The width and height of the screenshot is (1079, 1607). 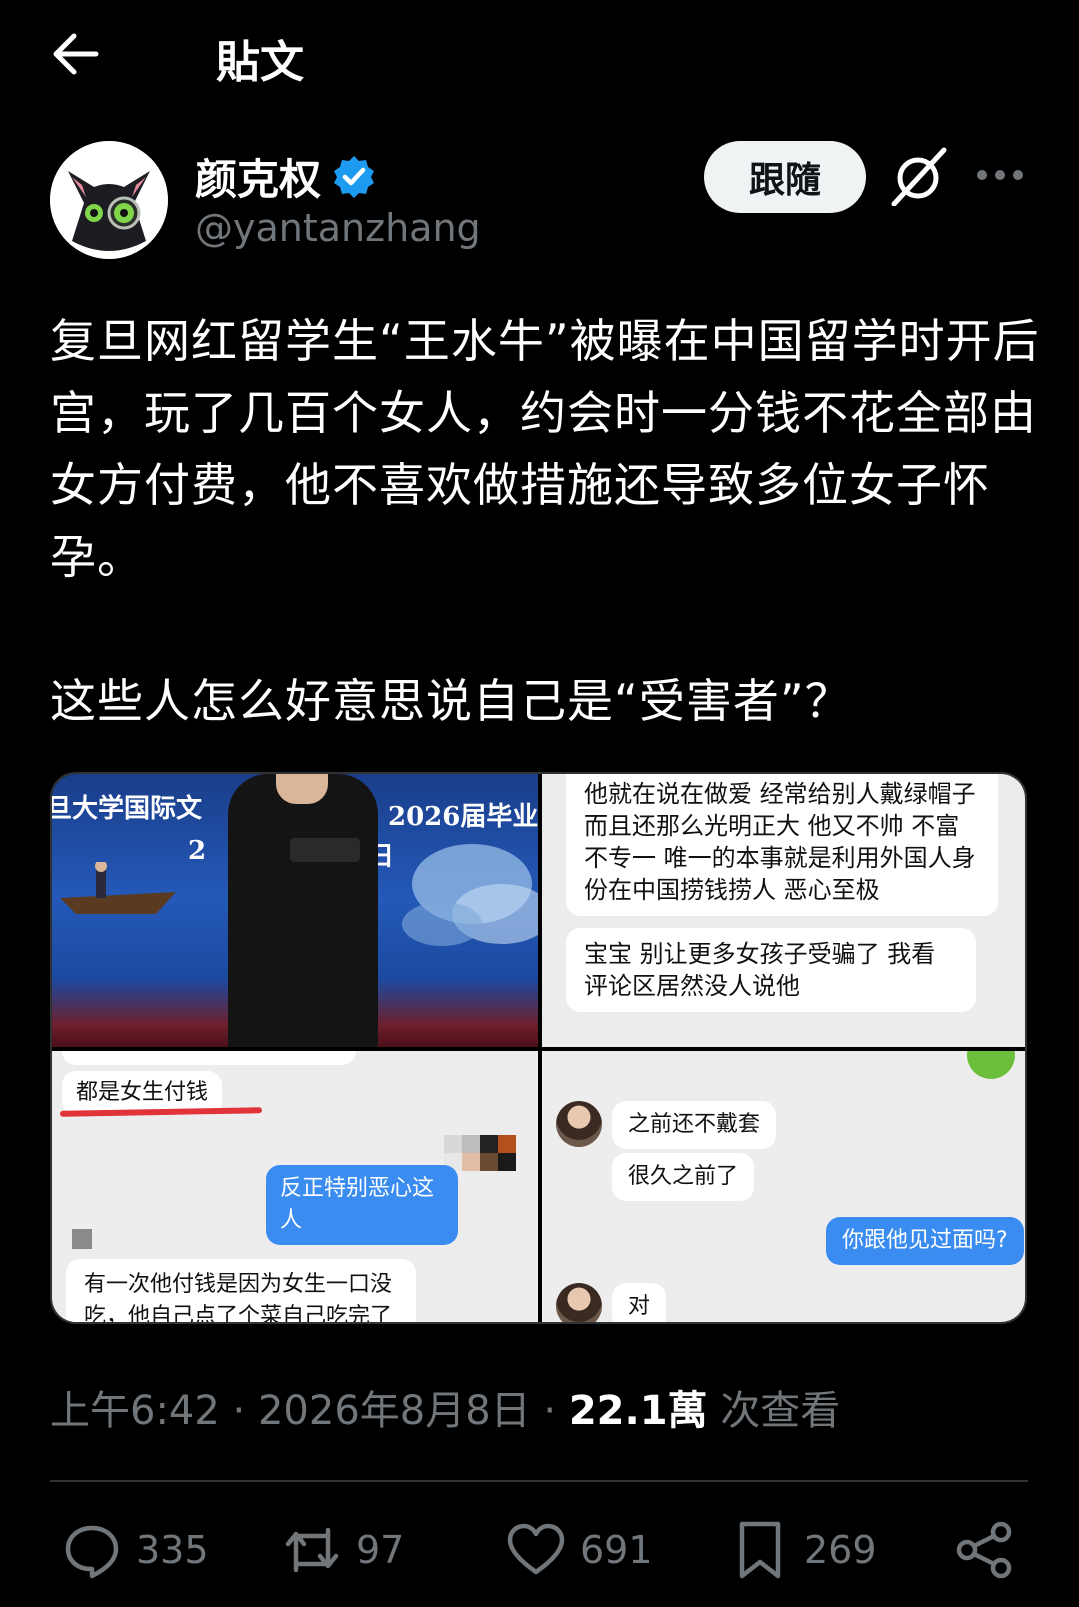 I want to click on chat-bubble: 对, so click(x=639, y=1302).